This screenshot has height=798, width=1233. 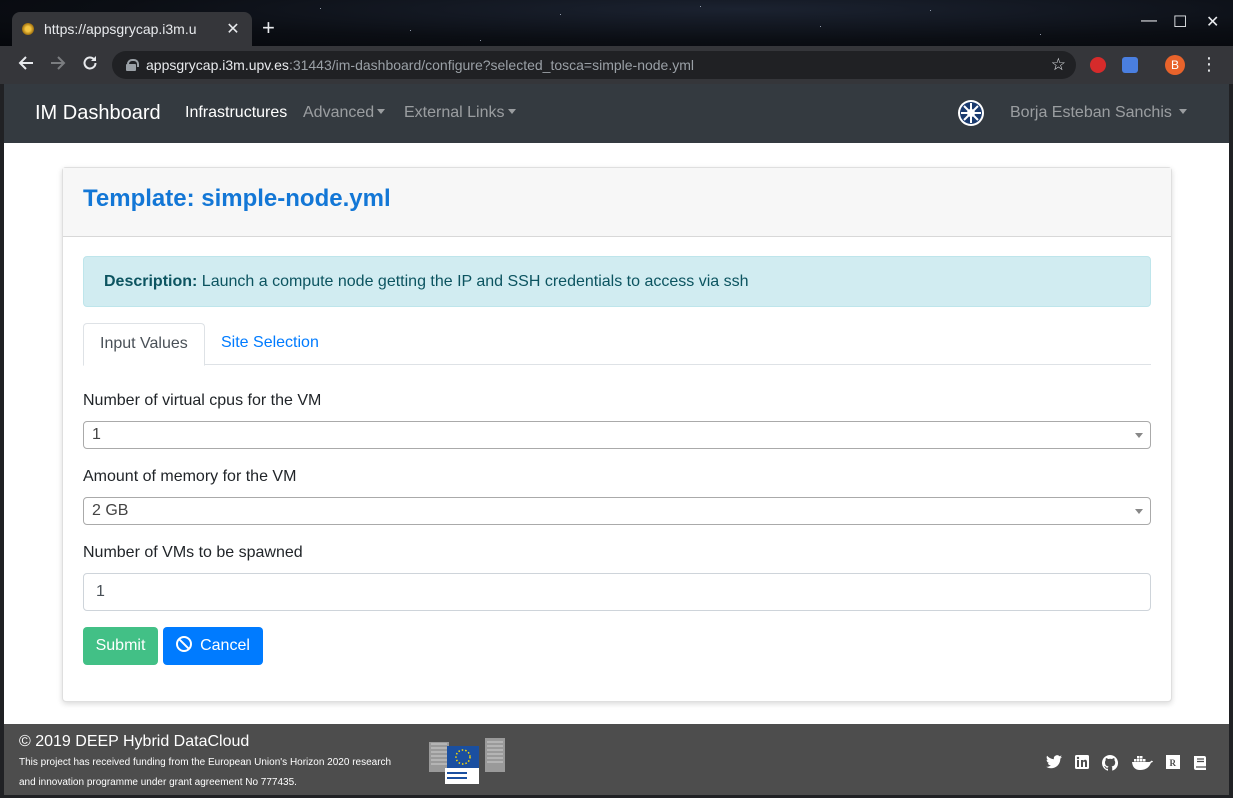 I want to click on footer-title: © 2019 DEEP Hybrid DataCloud, so click(x=134, y=741).